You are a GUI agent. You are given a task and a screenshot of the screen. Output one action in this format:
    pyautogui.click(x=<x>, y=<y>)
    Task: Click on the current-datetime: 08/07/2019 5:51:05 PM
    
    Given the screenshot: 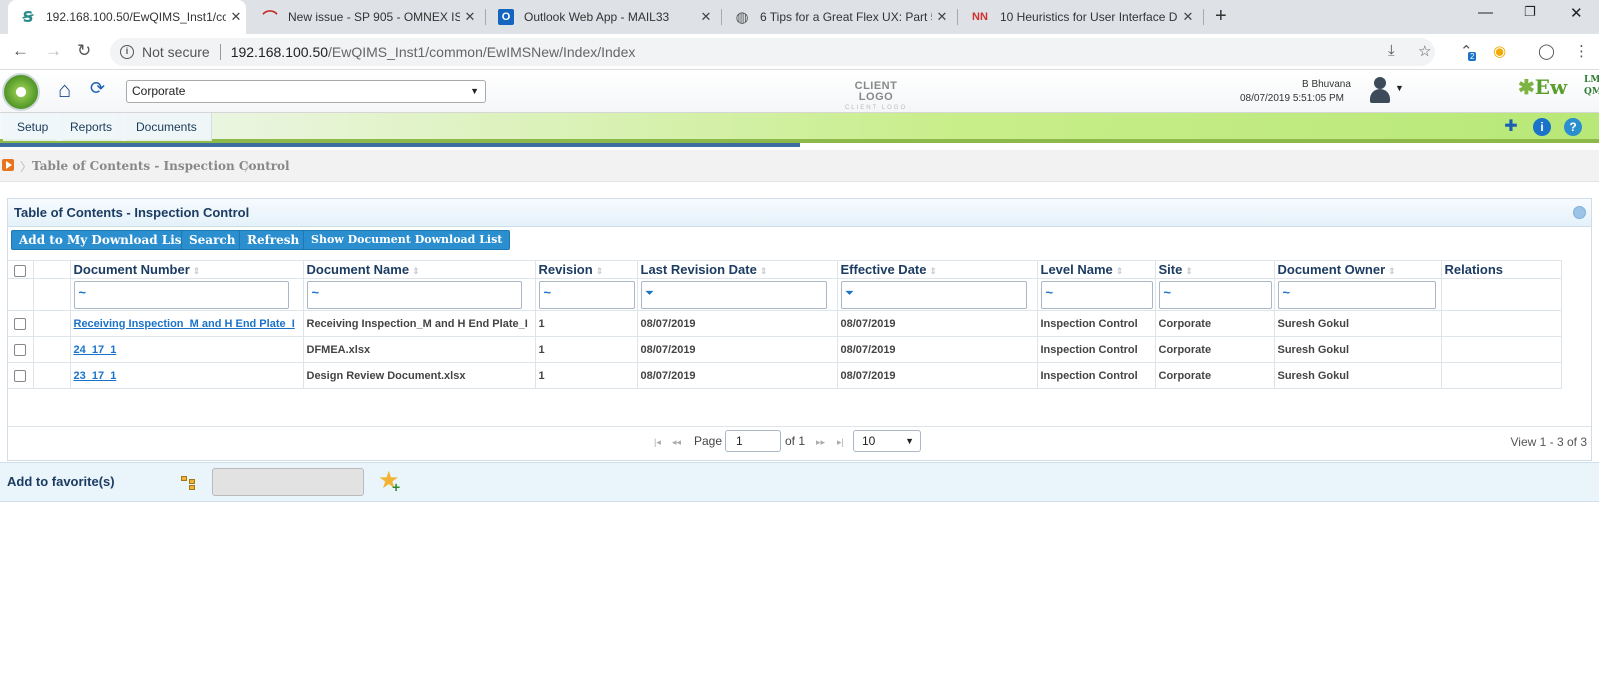 What is the action you would take?
    pyautogui.click(x=1292, y=98)
    